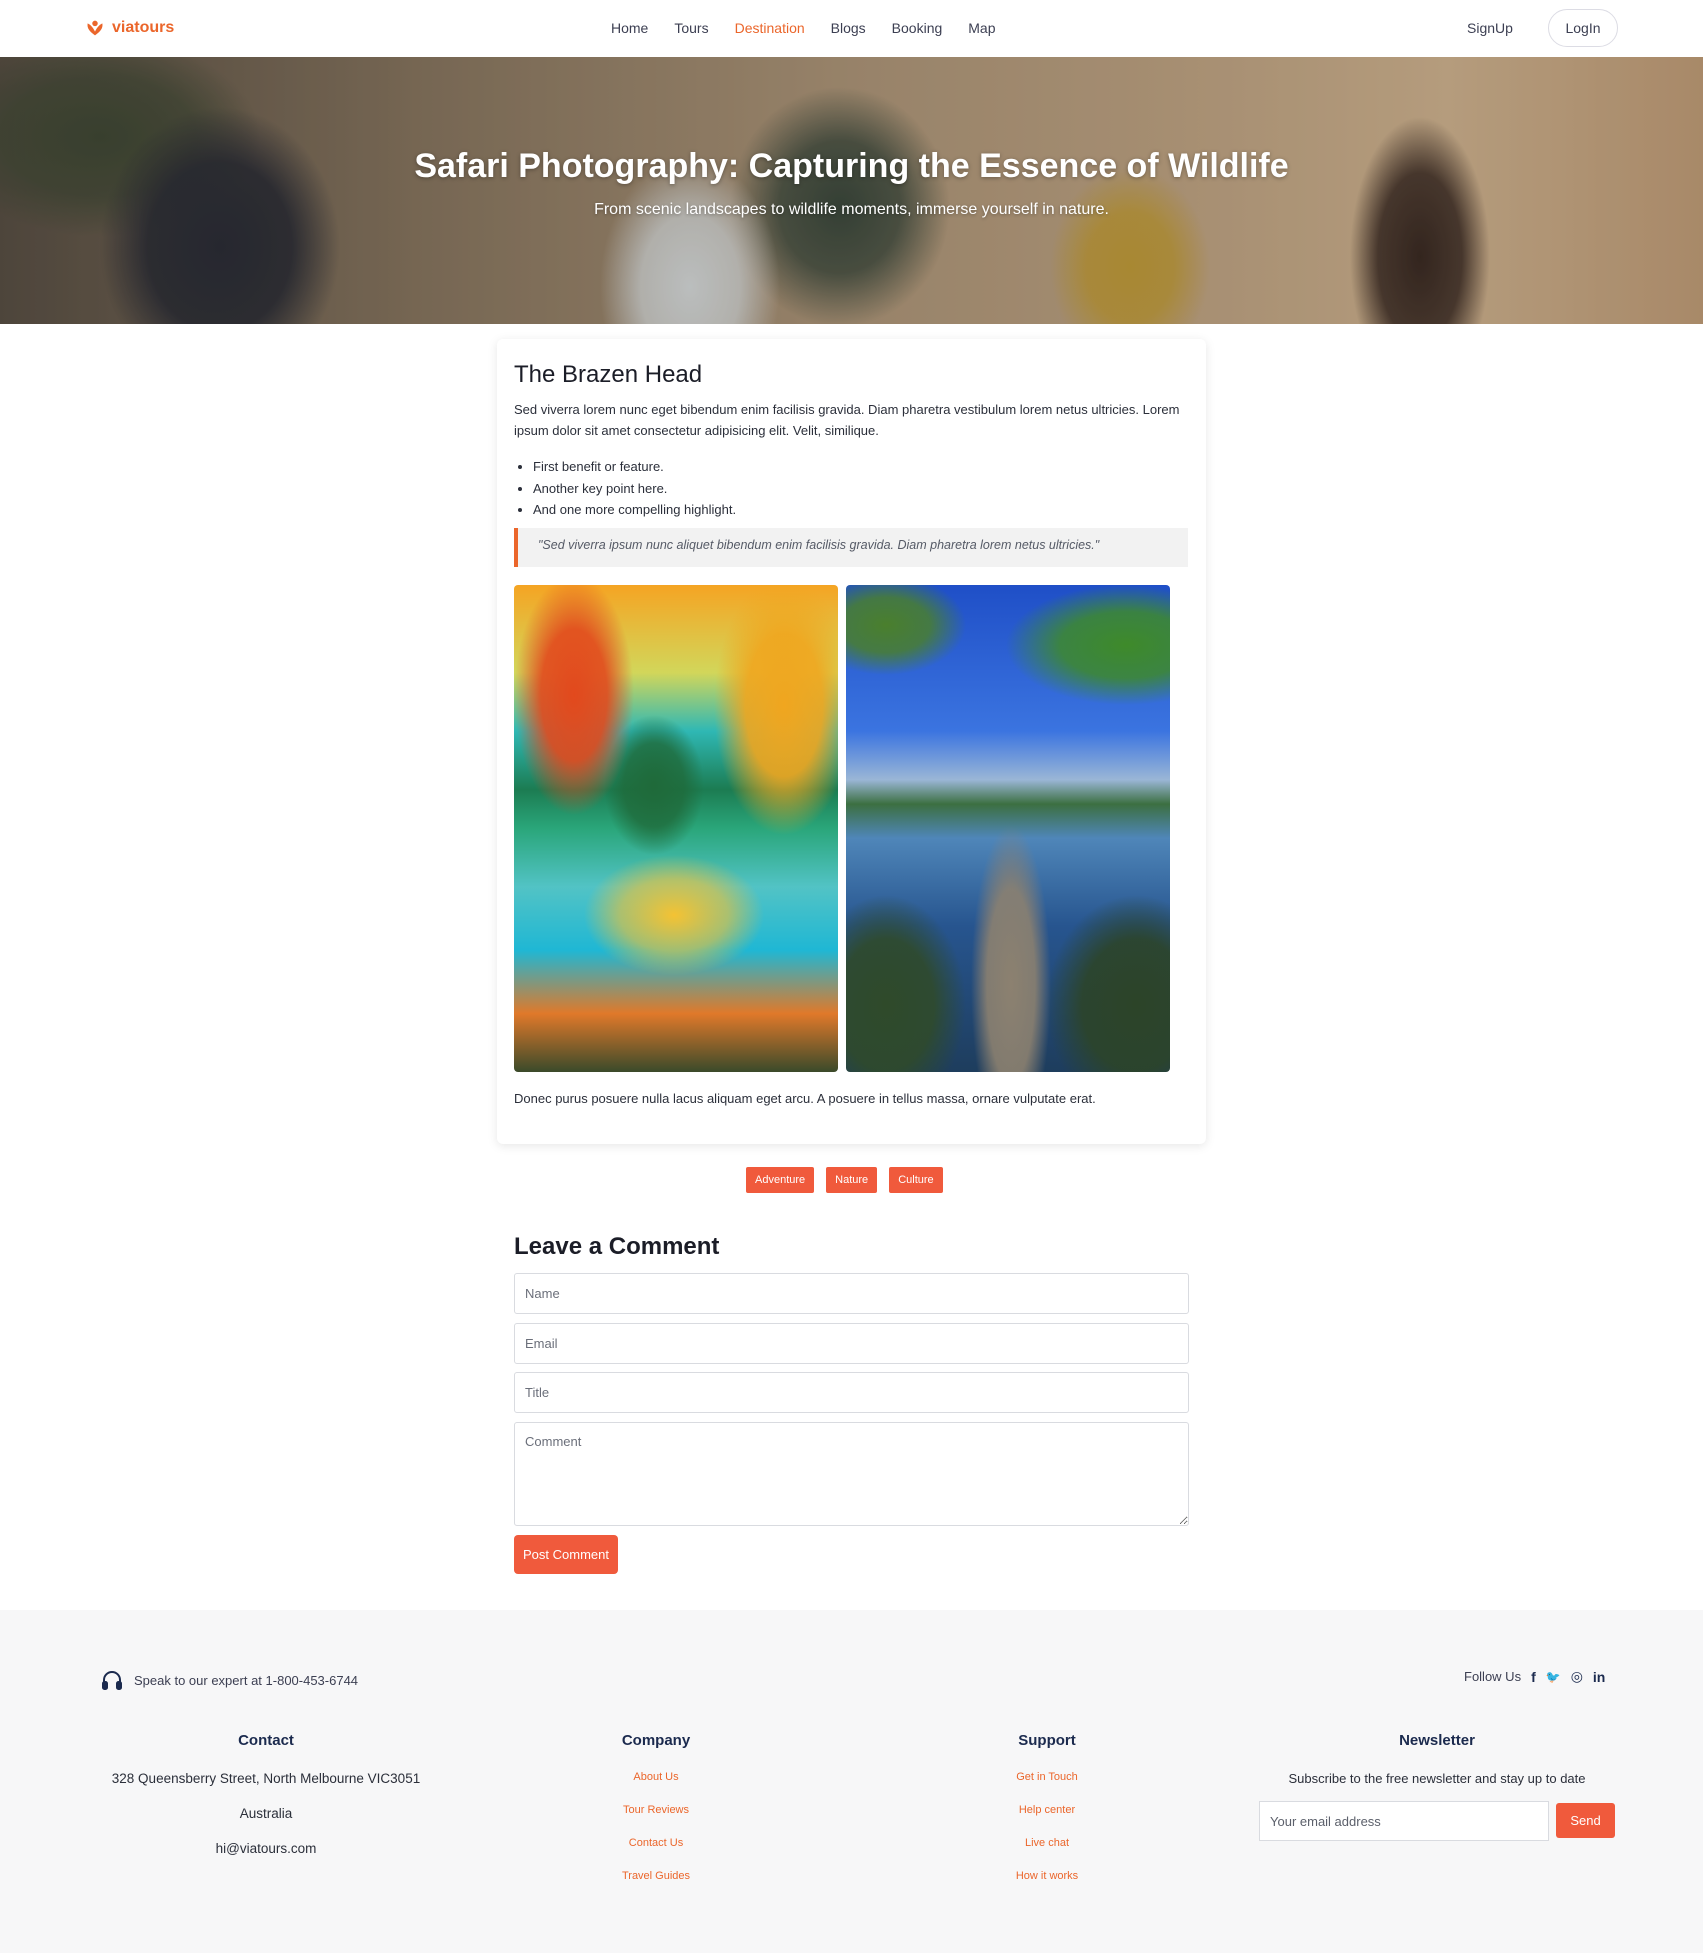 The image size is (1703, 1953). I want to click on post-comment-button: Post Comment, so click(566, 1554).